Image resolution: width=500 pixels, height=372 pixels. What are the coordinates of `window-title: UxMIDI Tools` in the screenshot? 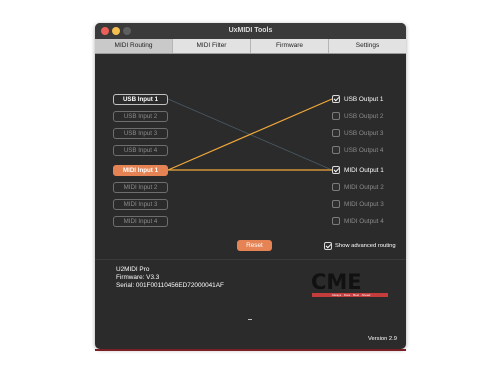 It's located at (250, 30).